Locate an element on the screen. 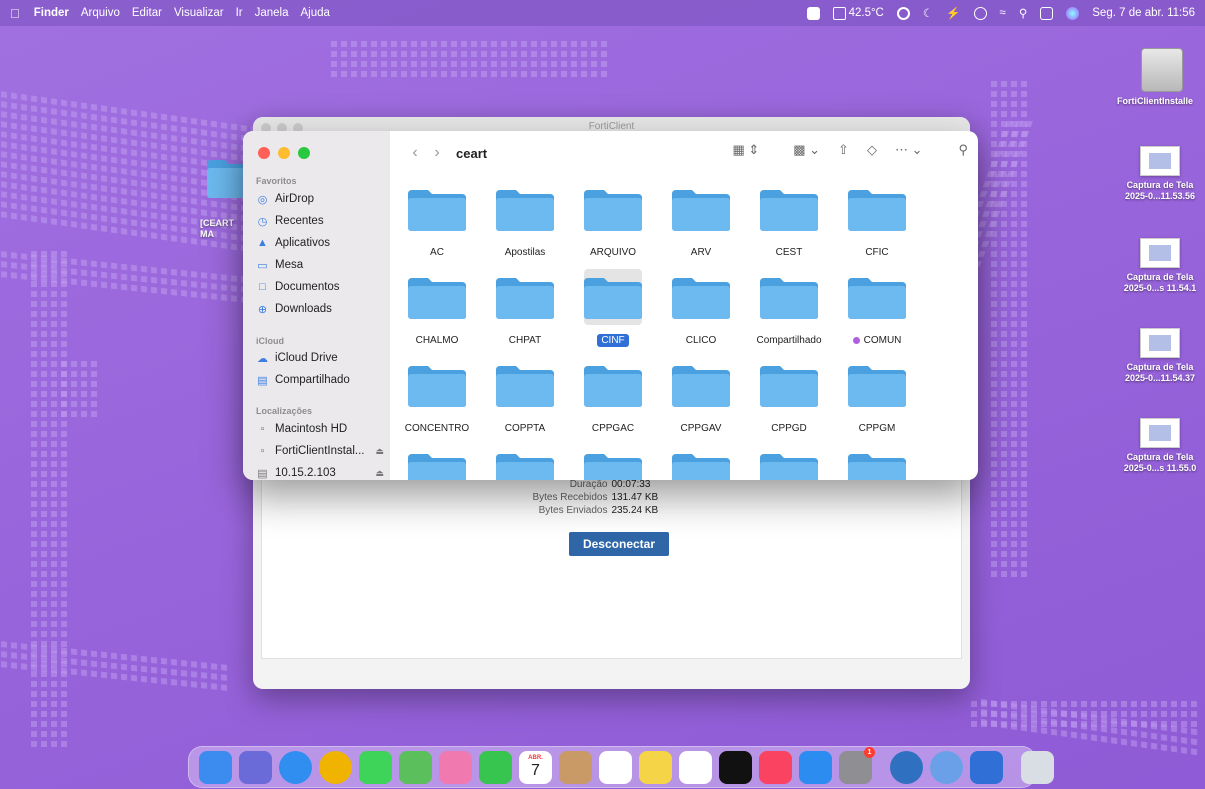 Image resolution: width=1205 pixels, height=789 pixels. dock-trash-icon is located at coordinates (1037, 767).